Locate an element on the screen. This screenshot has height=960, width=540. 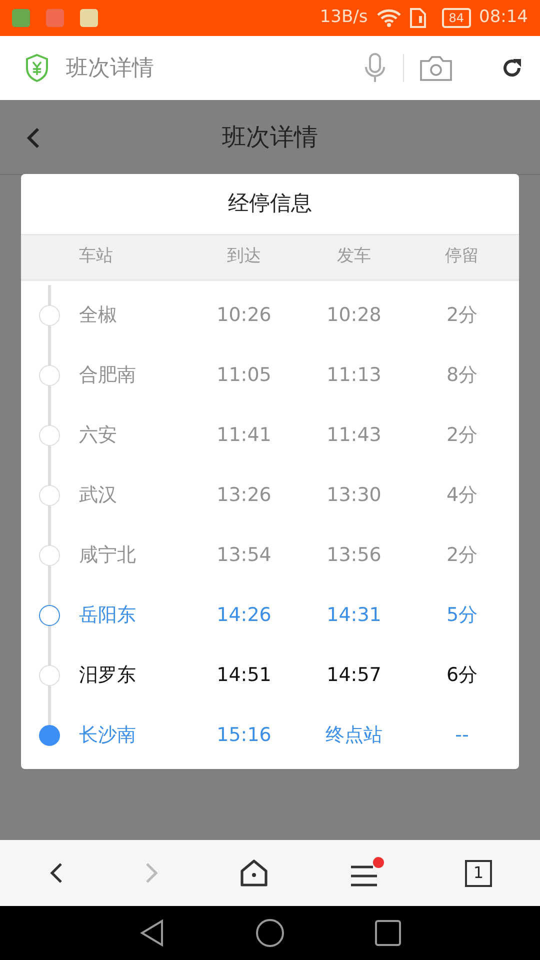
departure-time: 14:57 is located at coordinates (354, 675).